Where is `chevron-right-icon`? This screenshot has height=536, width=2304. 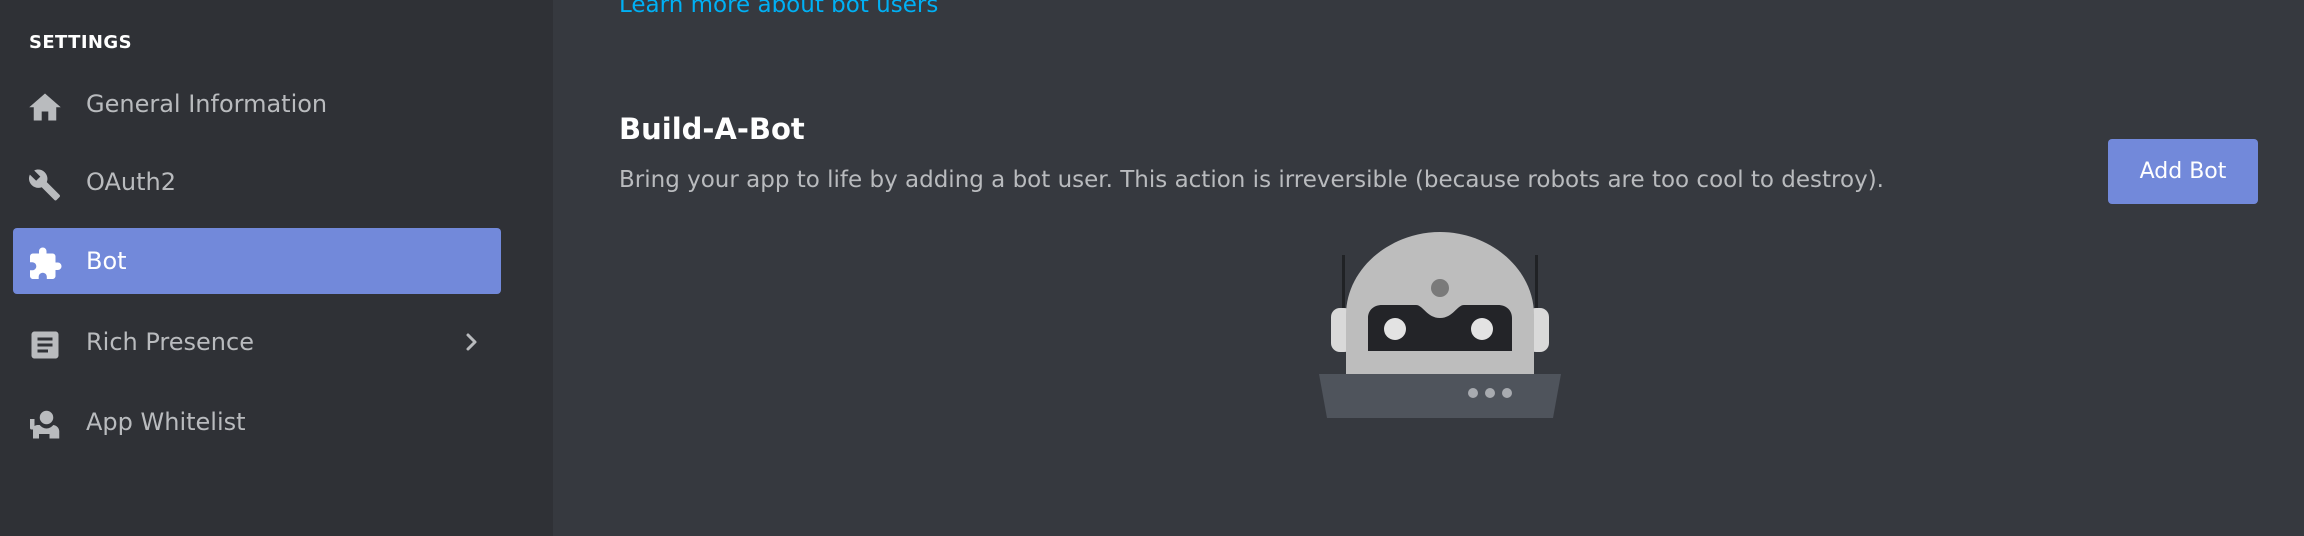 chevron-right-icon is located at coordinates (471, 342).